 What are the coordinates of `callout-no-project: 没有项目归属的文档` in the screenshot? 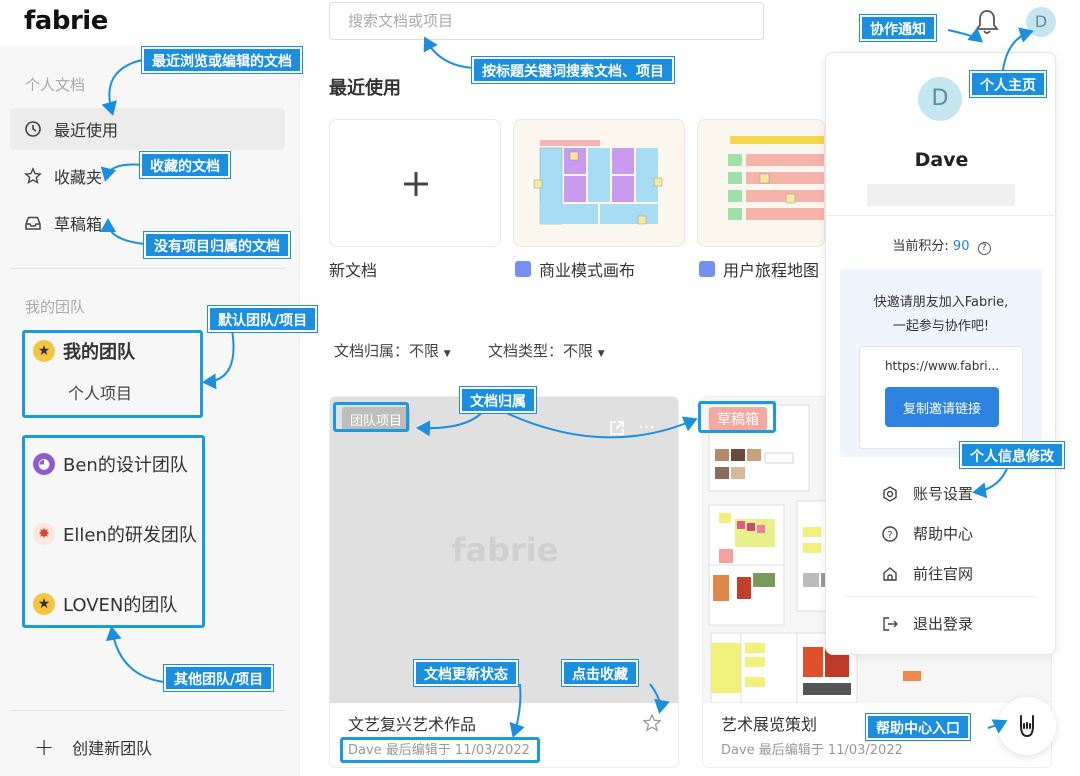 It's located at (217, 245).